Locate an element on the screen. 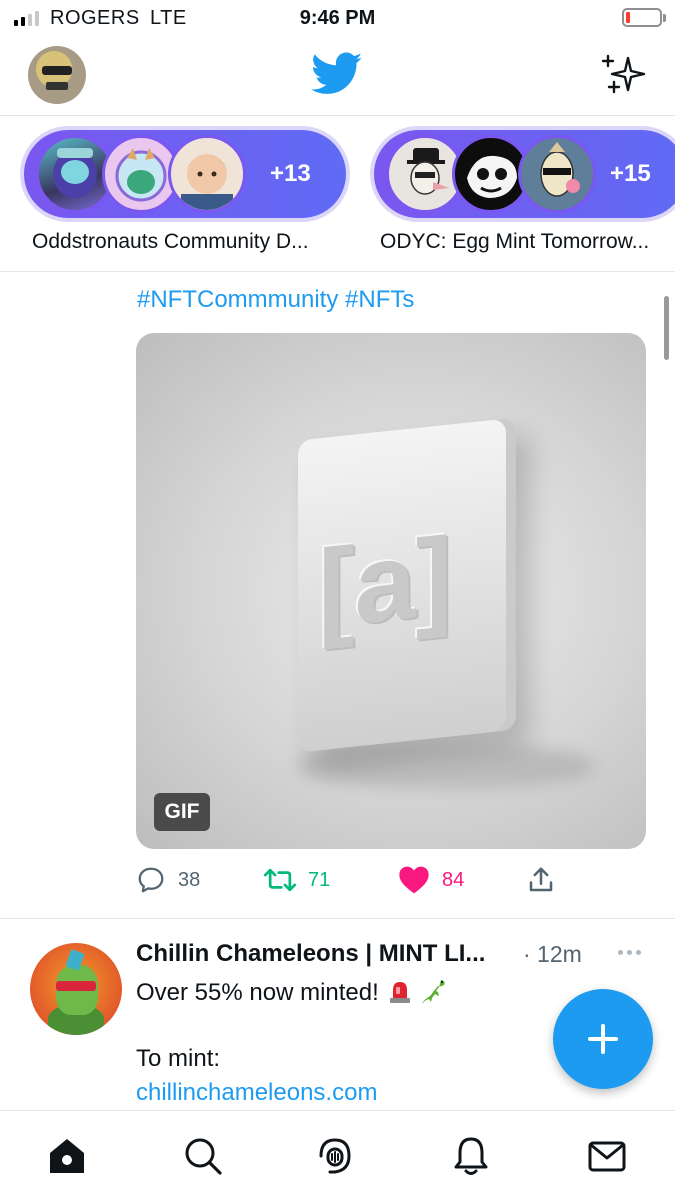  share-icon is located at coordinates (541, 879).